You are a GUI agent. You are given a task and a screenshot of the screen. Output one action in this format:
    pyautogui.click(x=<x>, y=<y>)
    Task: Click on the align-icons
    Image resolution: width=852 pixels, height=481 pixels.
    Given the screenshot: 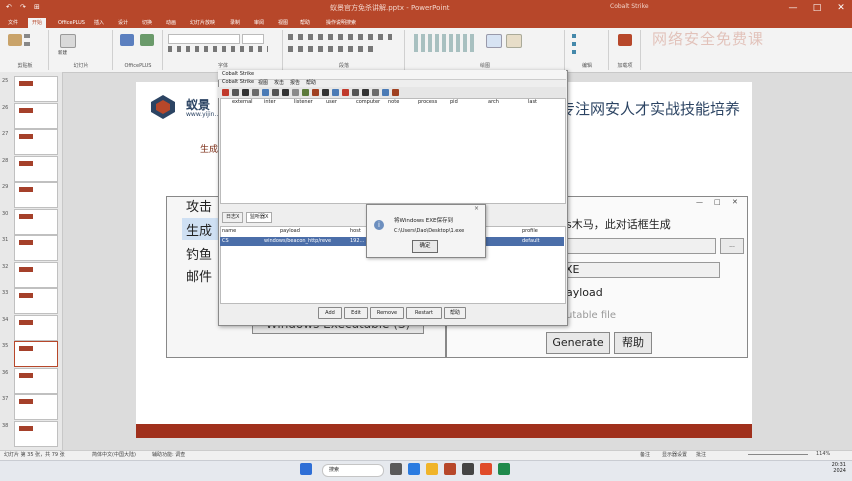 What is the action you would take?
    pyautogui.click(x=333, y=49)
    